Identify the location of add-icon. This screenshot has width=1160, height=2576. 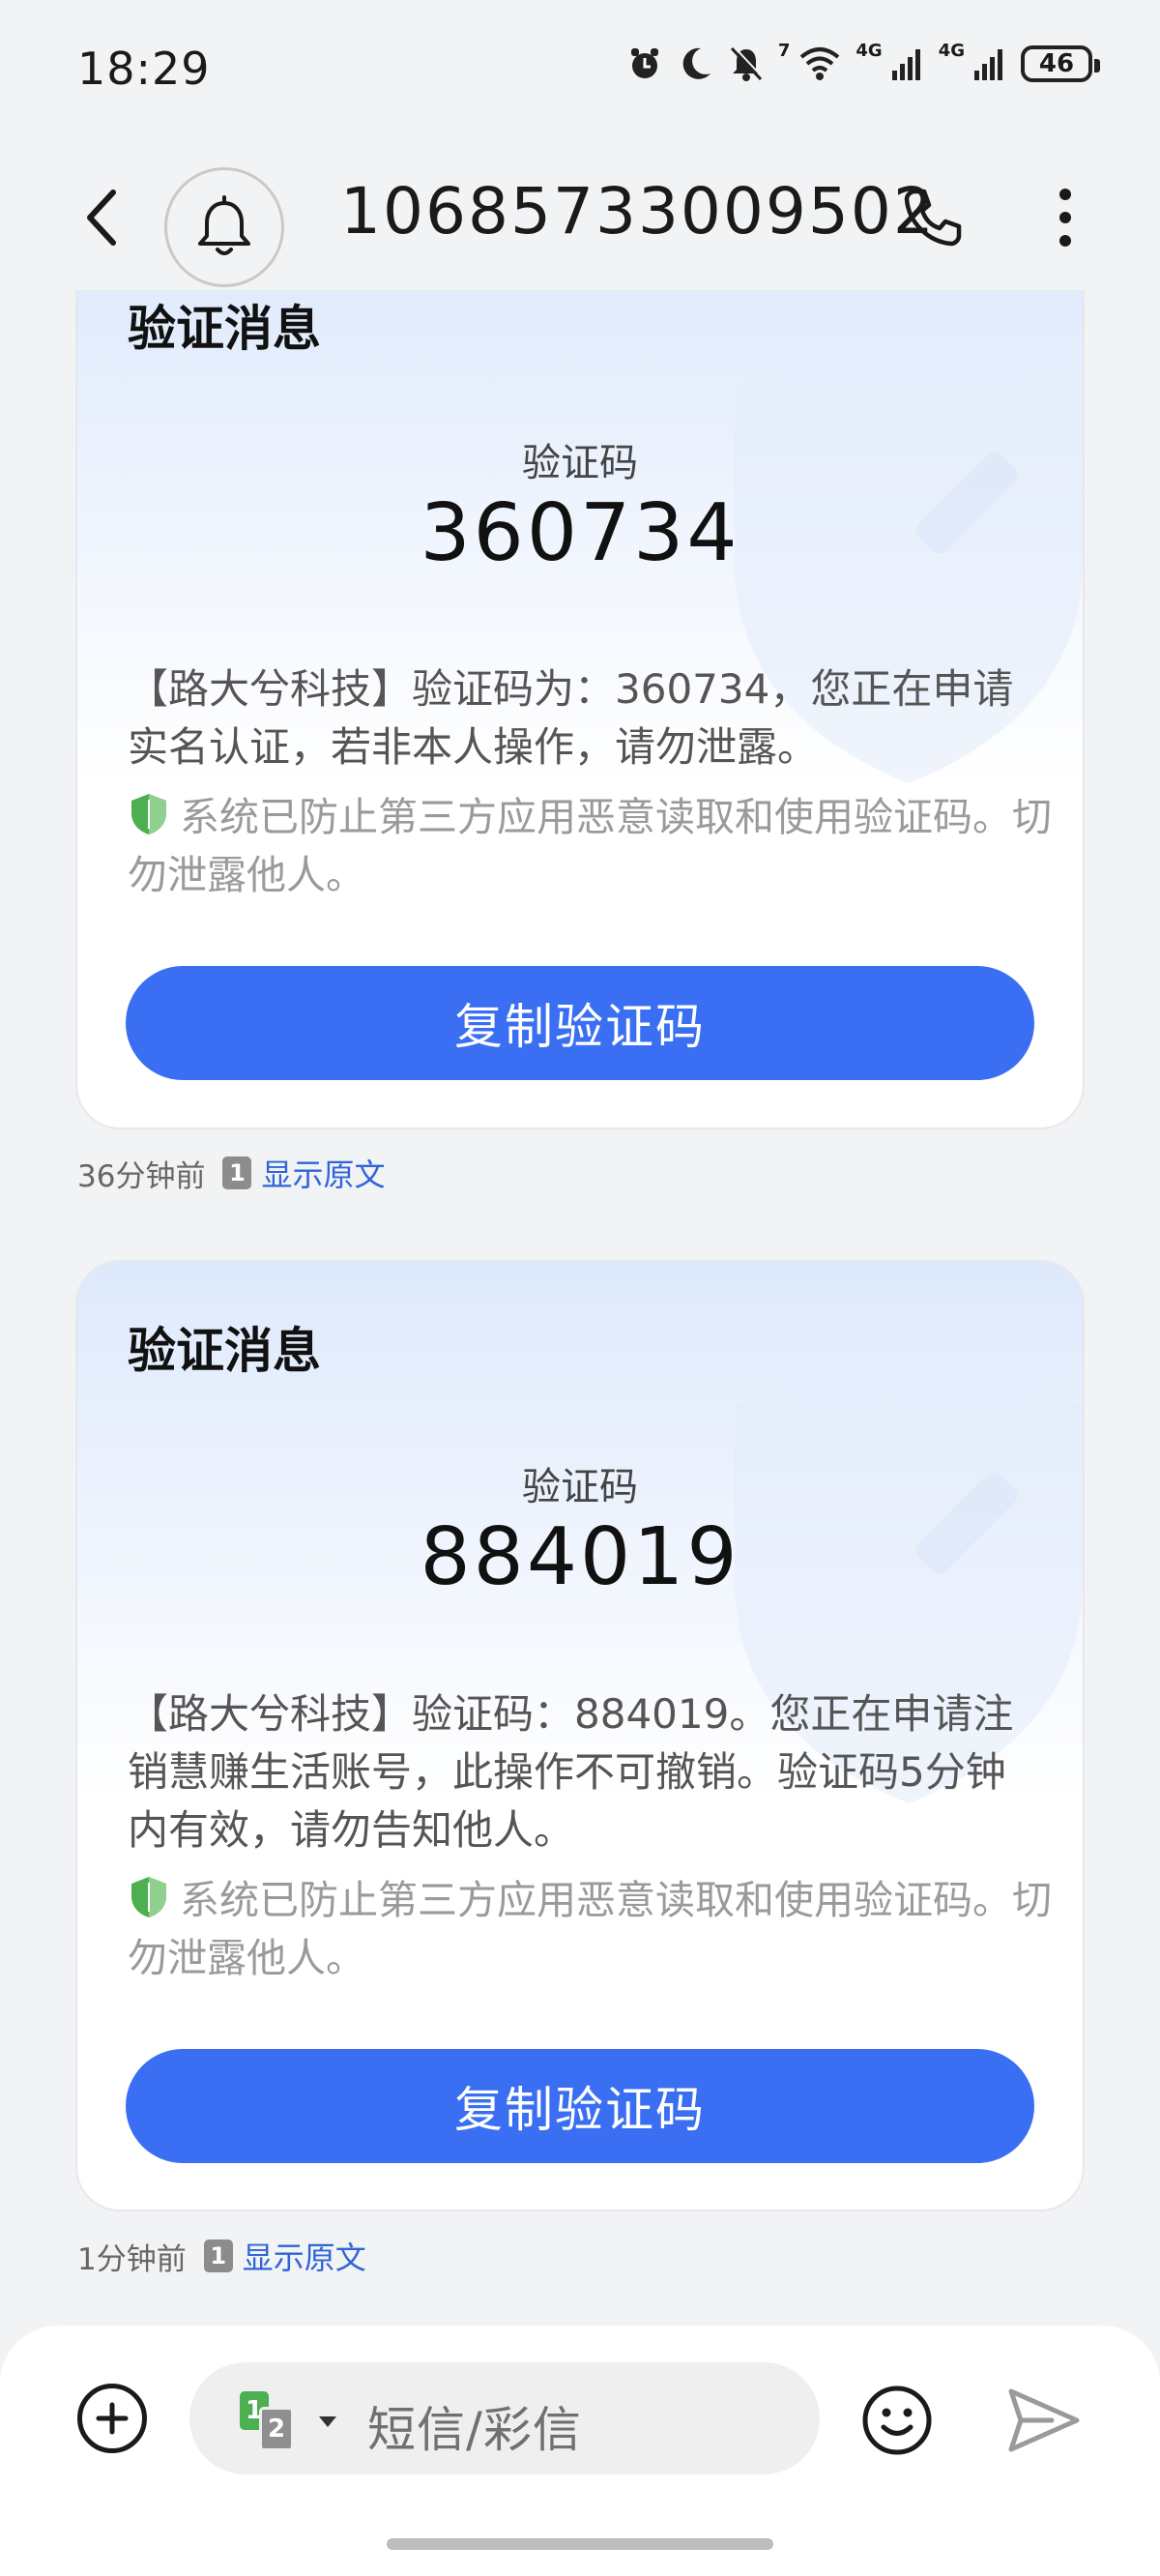
(112, 2418).